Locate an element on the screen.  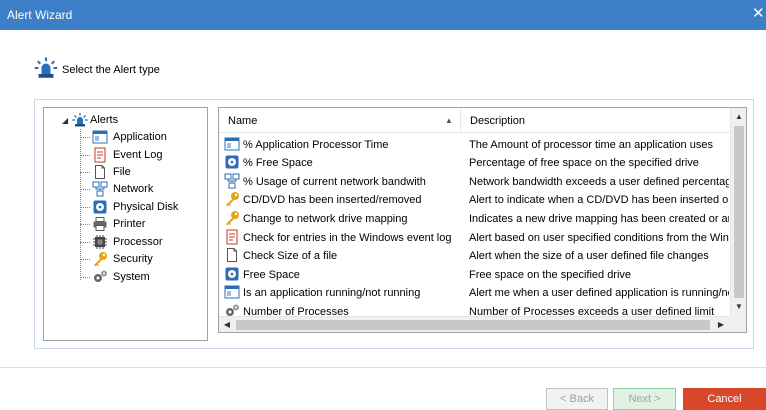
tree-root-label: Alerts is located at coordinates (104, 120).